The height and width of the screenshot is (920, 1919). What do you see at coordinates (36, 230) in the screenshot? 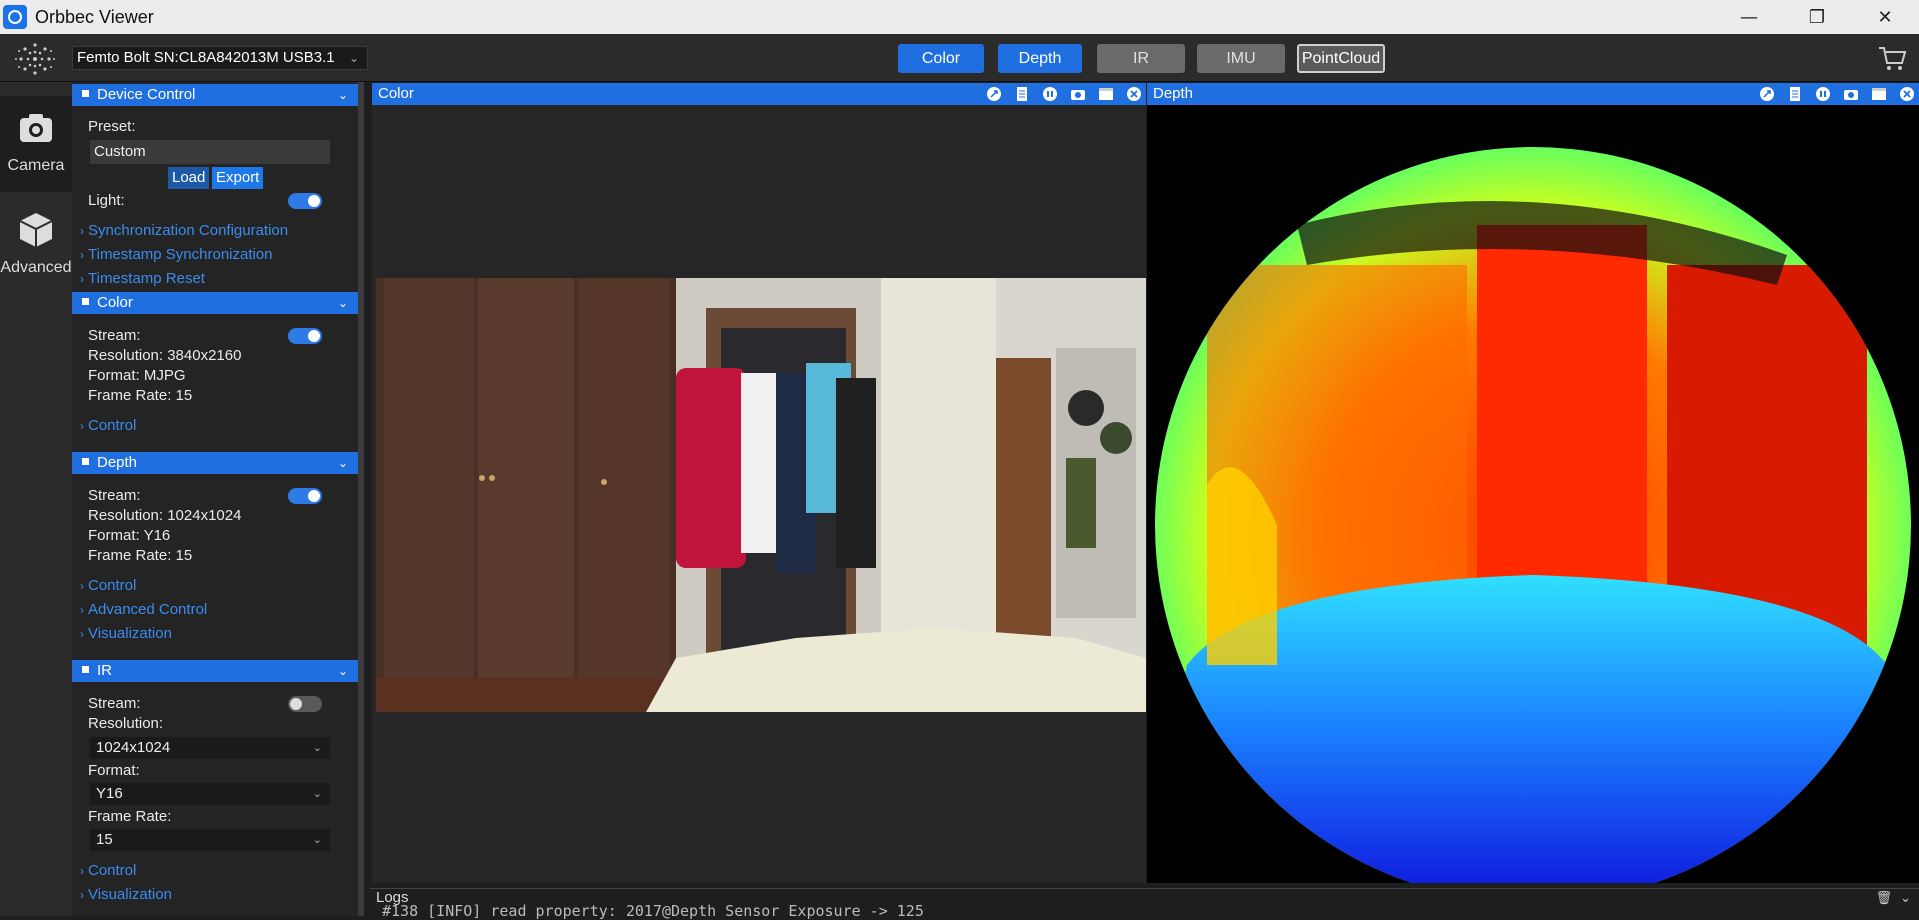
I see `cube-icon` at bounding box center [36, 230].